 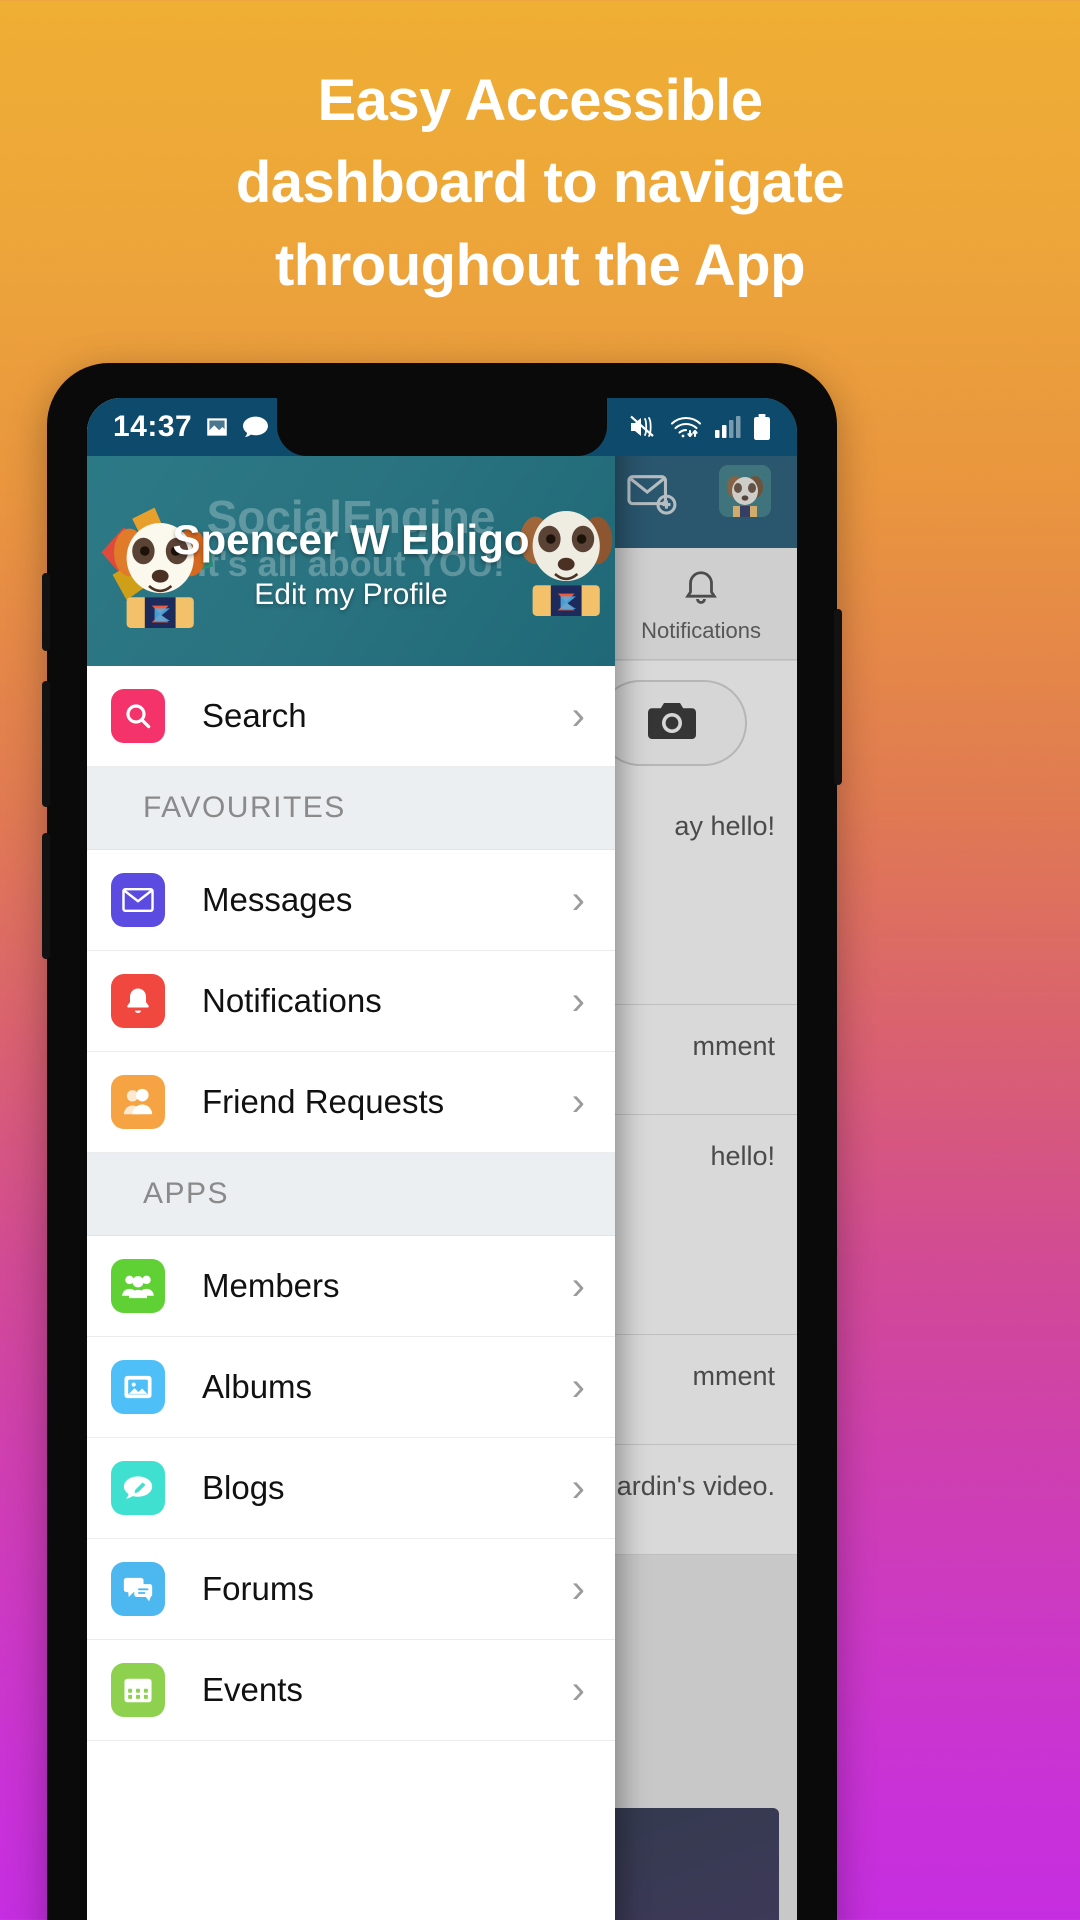 What do you see at coordinates (292, 1000) in the screenshot?
I see `drawer-item-label: Notifications` at bounding box center [292, 1000].